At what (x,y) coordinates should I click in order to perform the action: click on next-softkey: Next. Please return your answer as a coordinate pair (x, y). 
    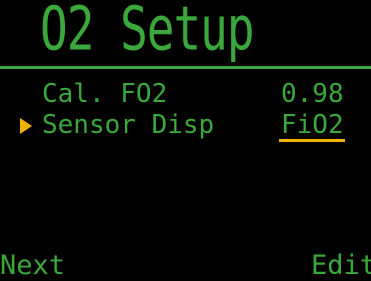
    Looking at the image, I should click on (32, 265).